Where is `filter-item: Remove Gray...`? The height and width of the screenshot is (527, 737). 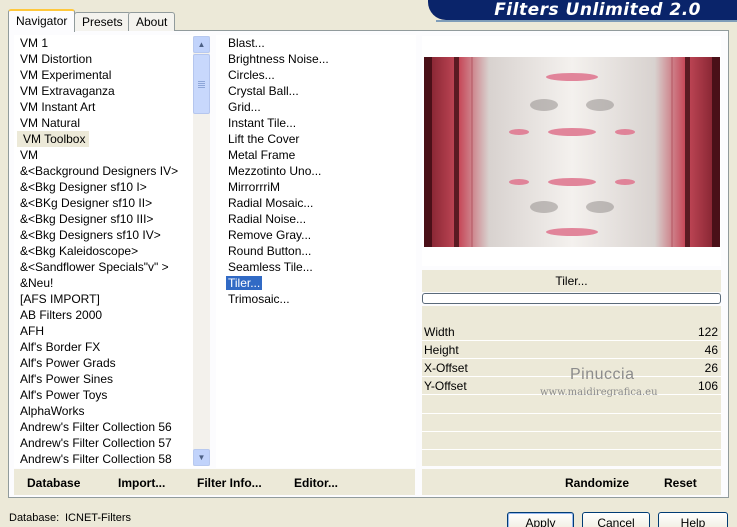
filter-item: Remove Gray... is located at coordinates (316, 235).